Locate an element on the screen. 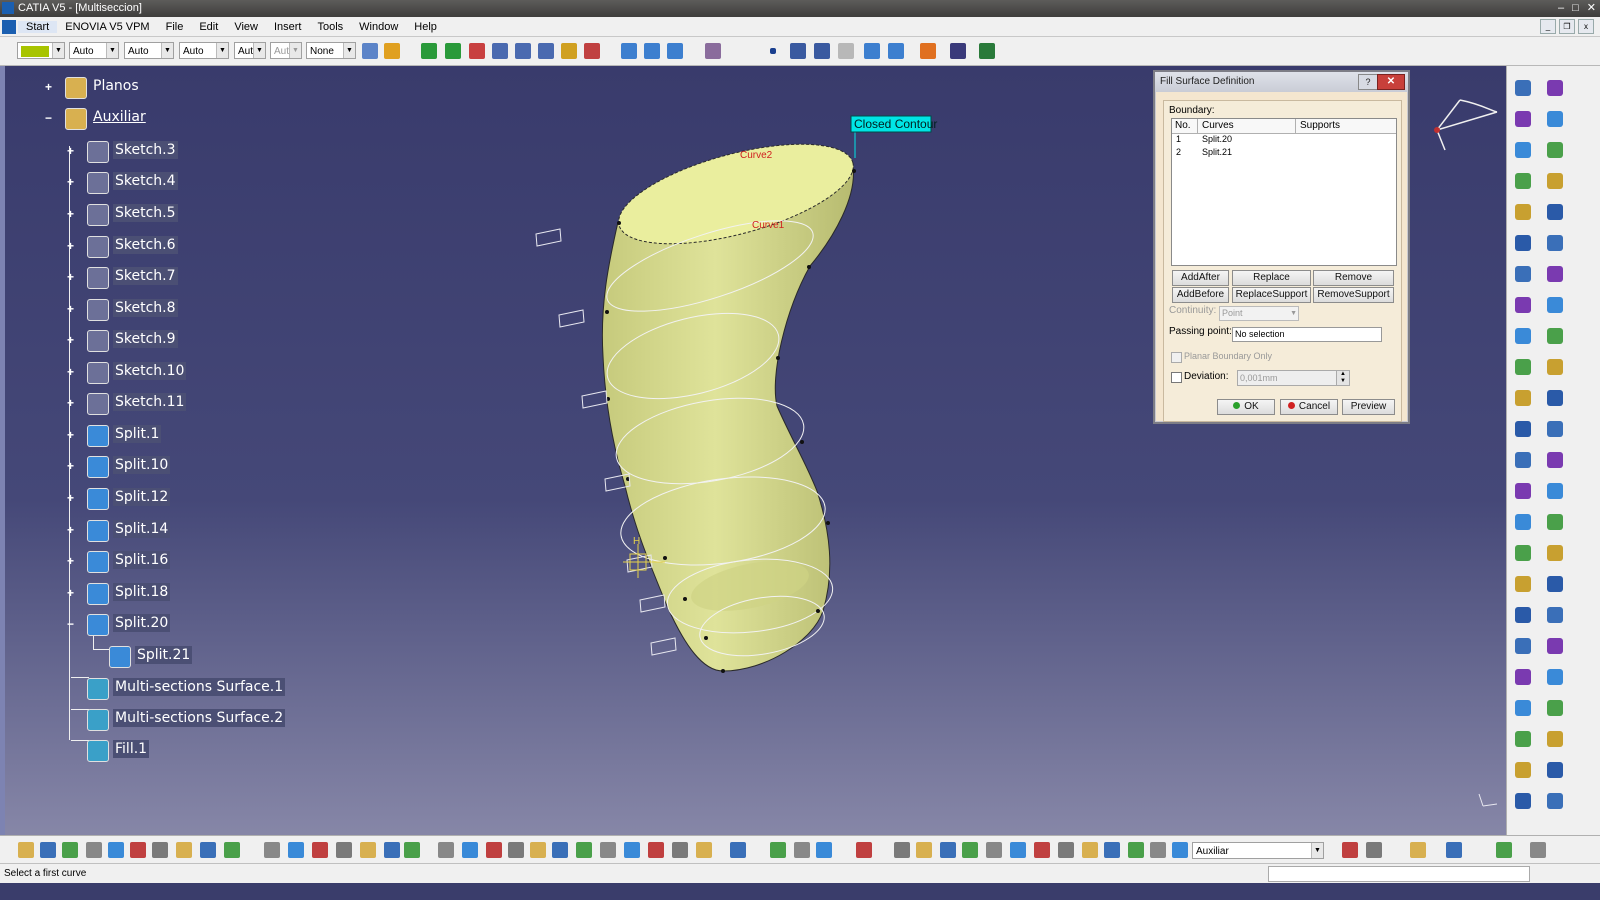 The image size is (1600, 900). tree-node: Fill.1 is located at coordinates (131, 749).